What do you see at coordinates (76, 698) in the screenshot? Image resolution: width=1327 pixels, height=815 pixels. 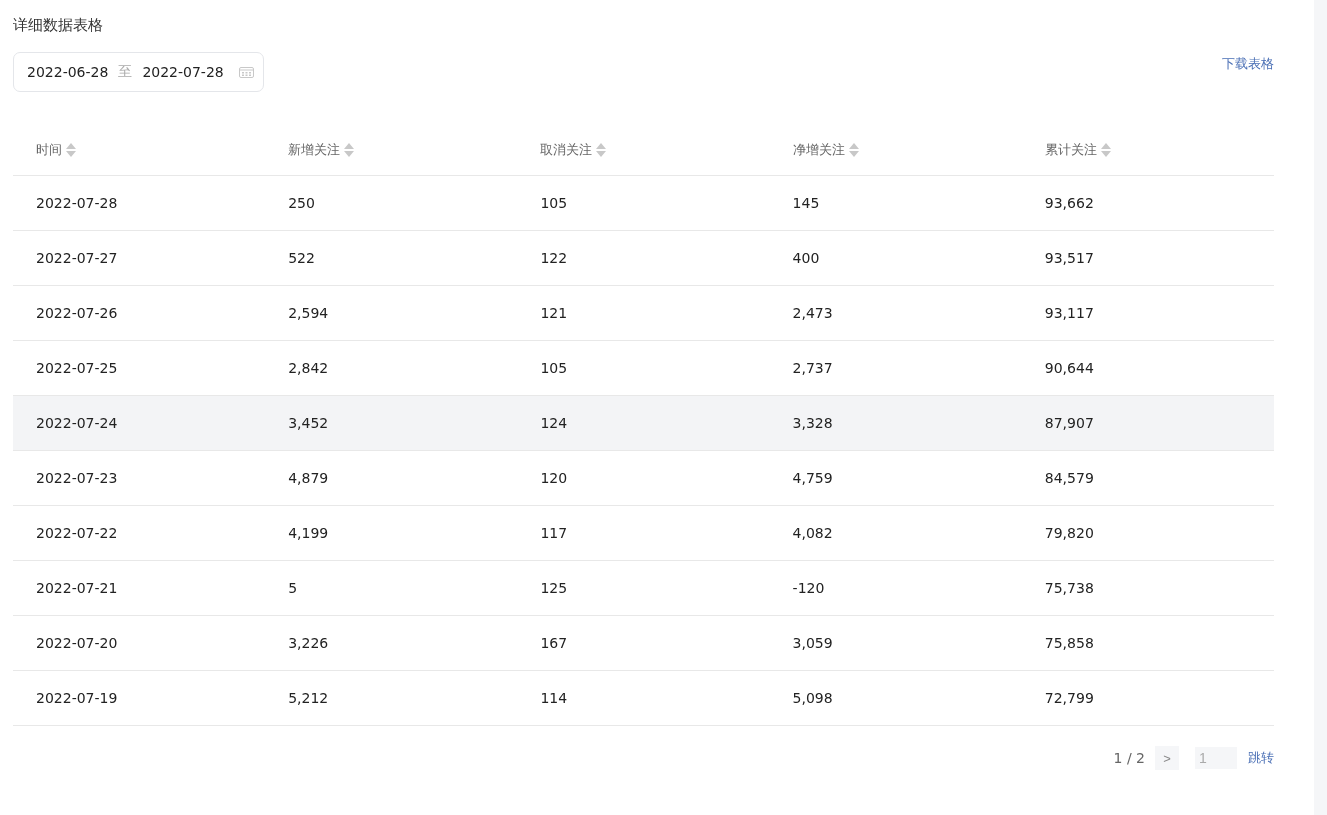 I see `table-cell-text: 2022-07-19` at bounding box center [76, 698].